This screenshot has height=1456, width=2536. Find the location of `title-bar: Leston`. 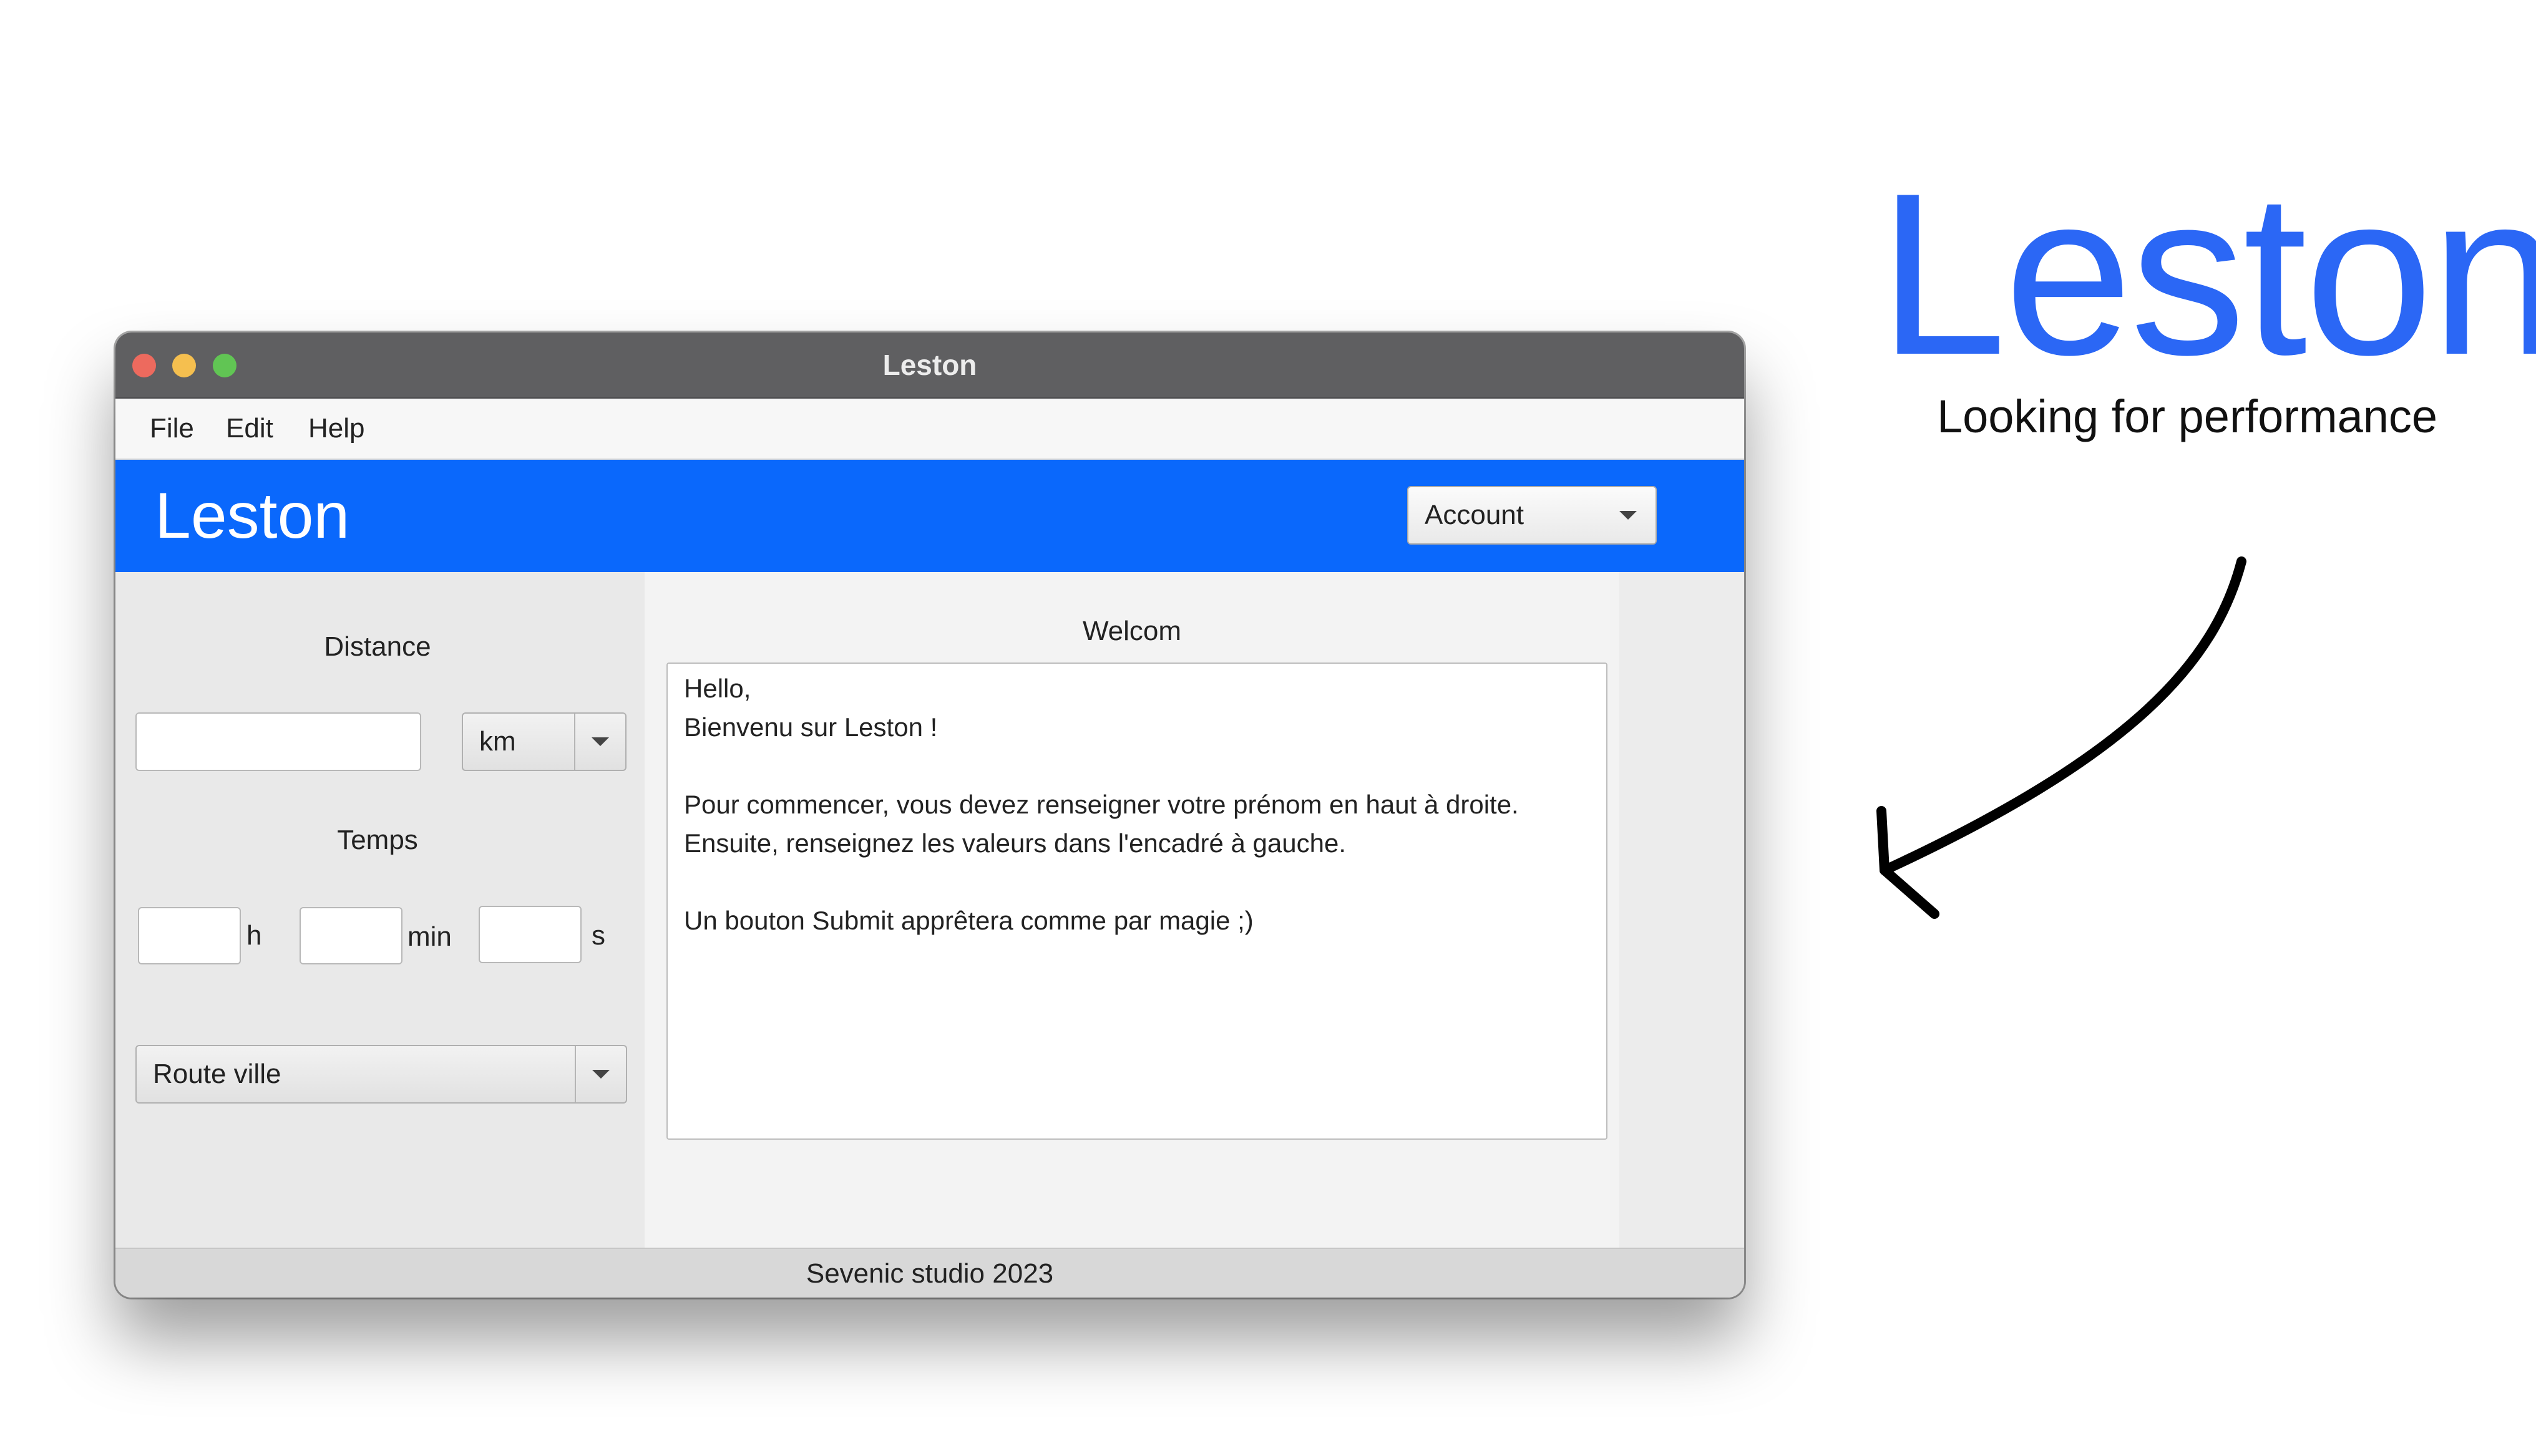

title-bar: Leston is located at coordinates (929, 365).